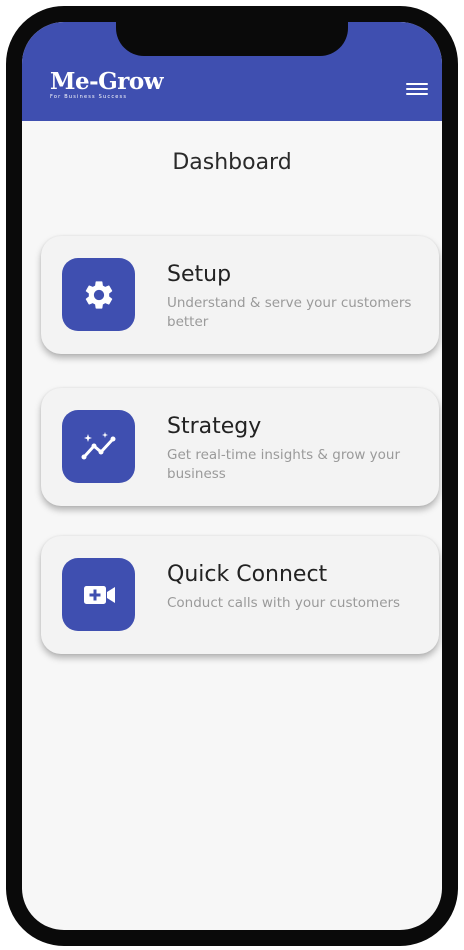 The height and width of the screenshot is (950, 464). I want to click on sparkle-trend-icon, so click(98, 446).